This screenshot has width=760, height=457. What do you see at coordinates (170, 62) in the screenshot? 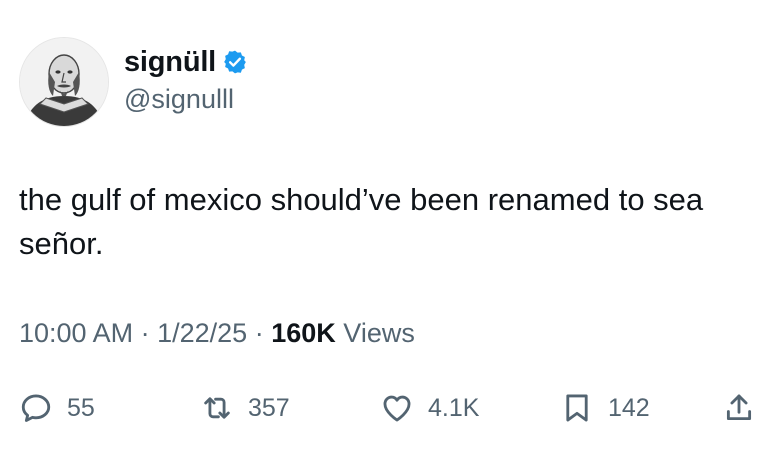
I see `display-name: signüll` at bounding box center [170, 62].